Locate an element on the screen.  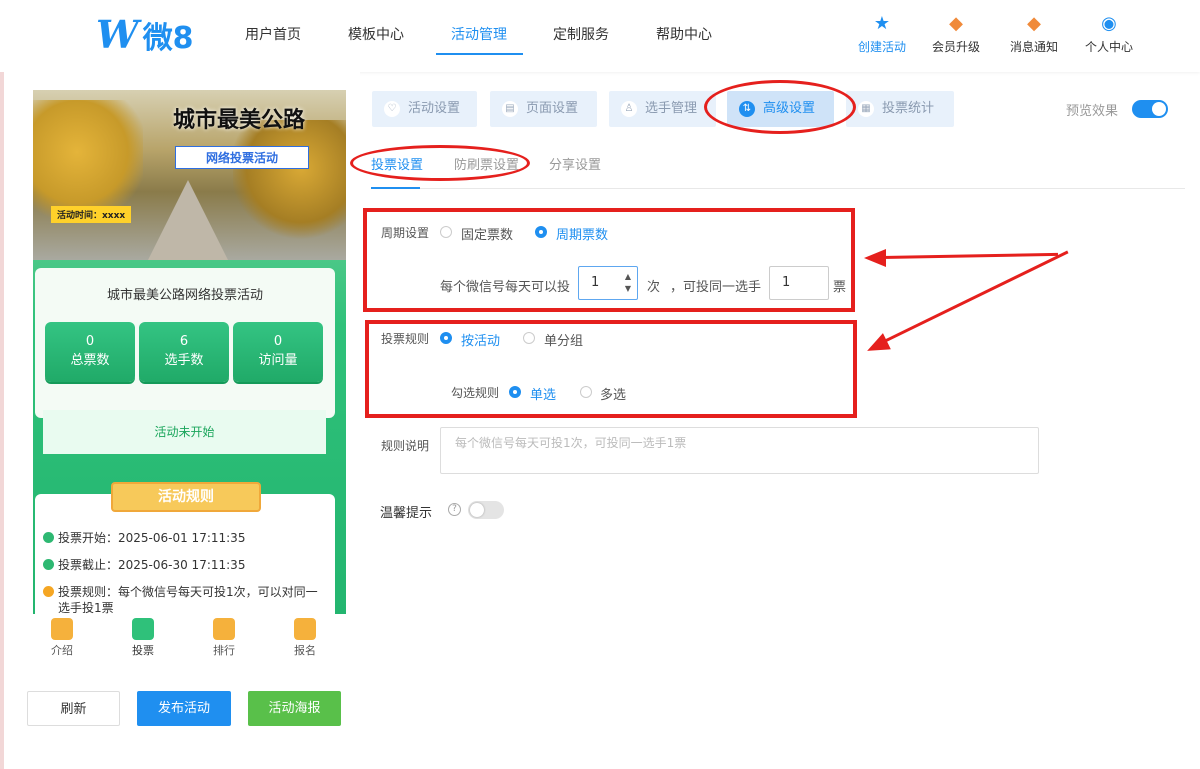
chart-icon: ▦ is located at coordinates (866, 109).